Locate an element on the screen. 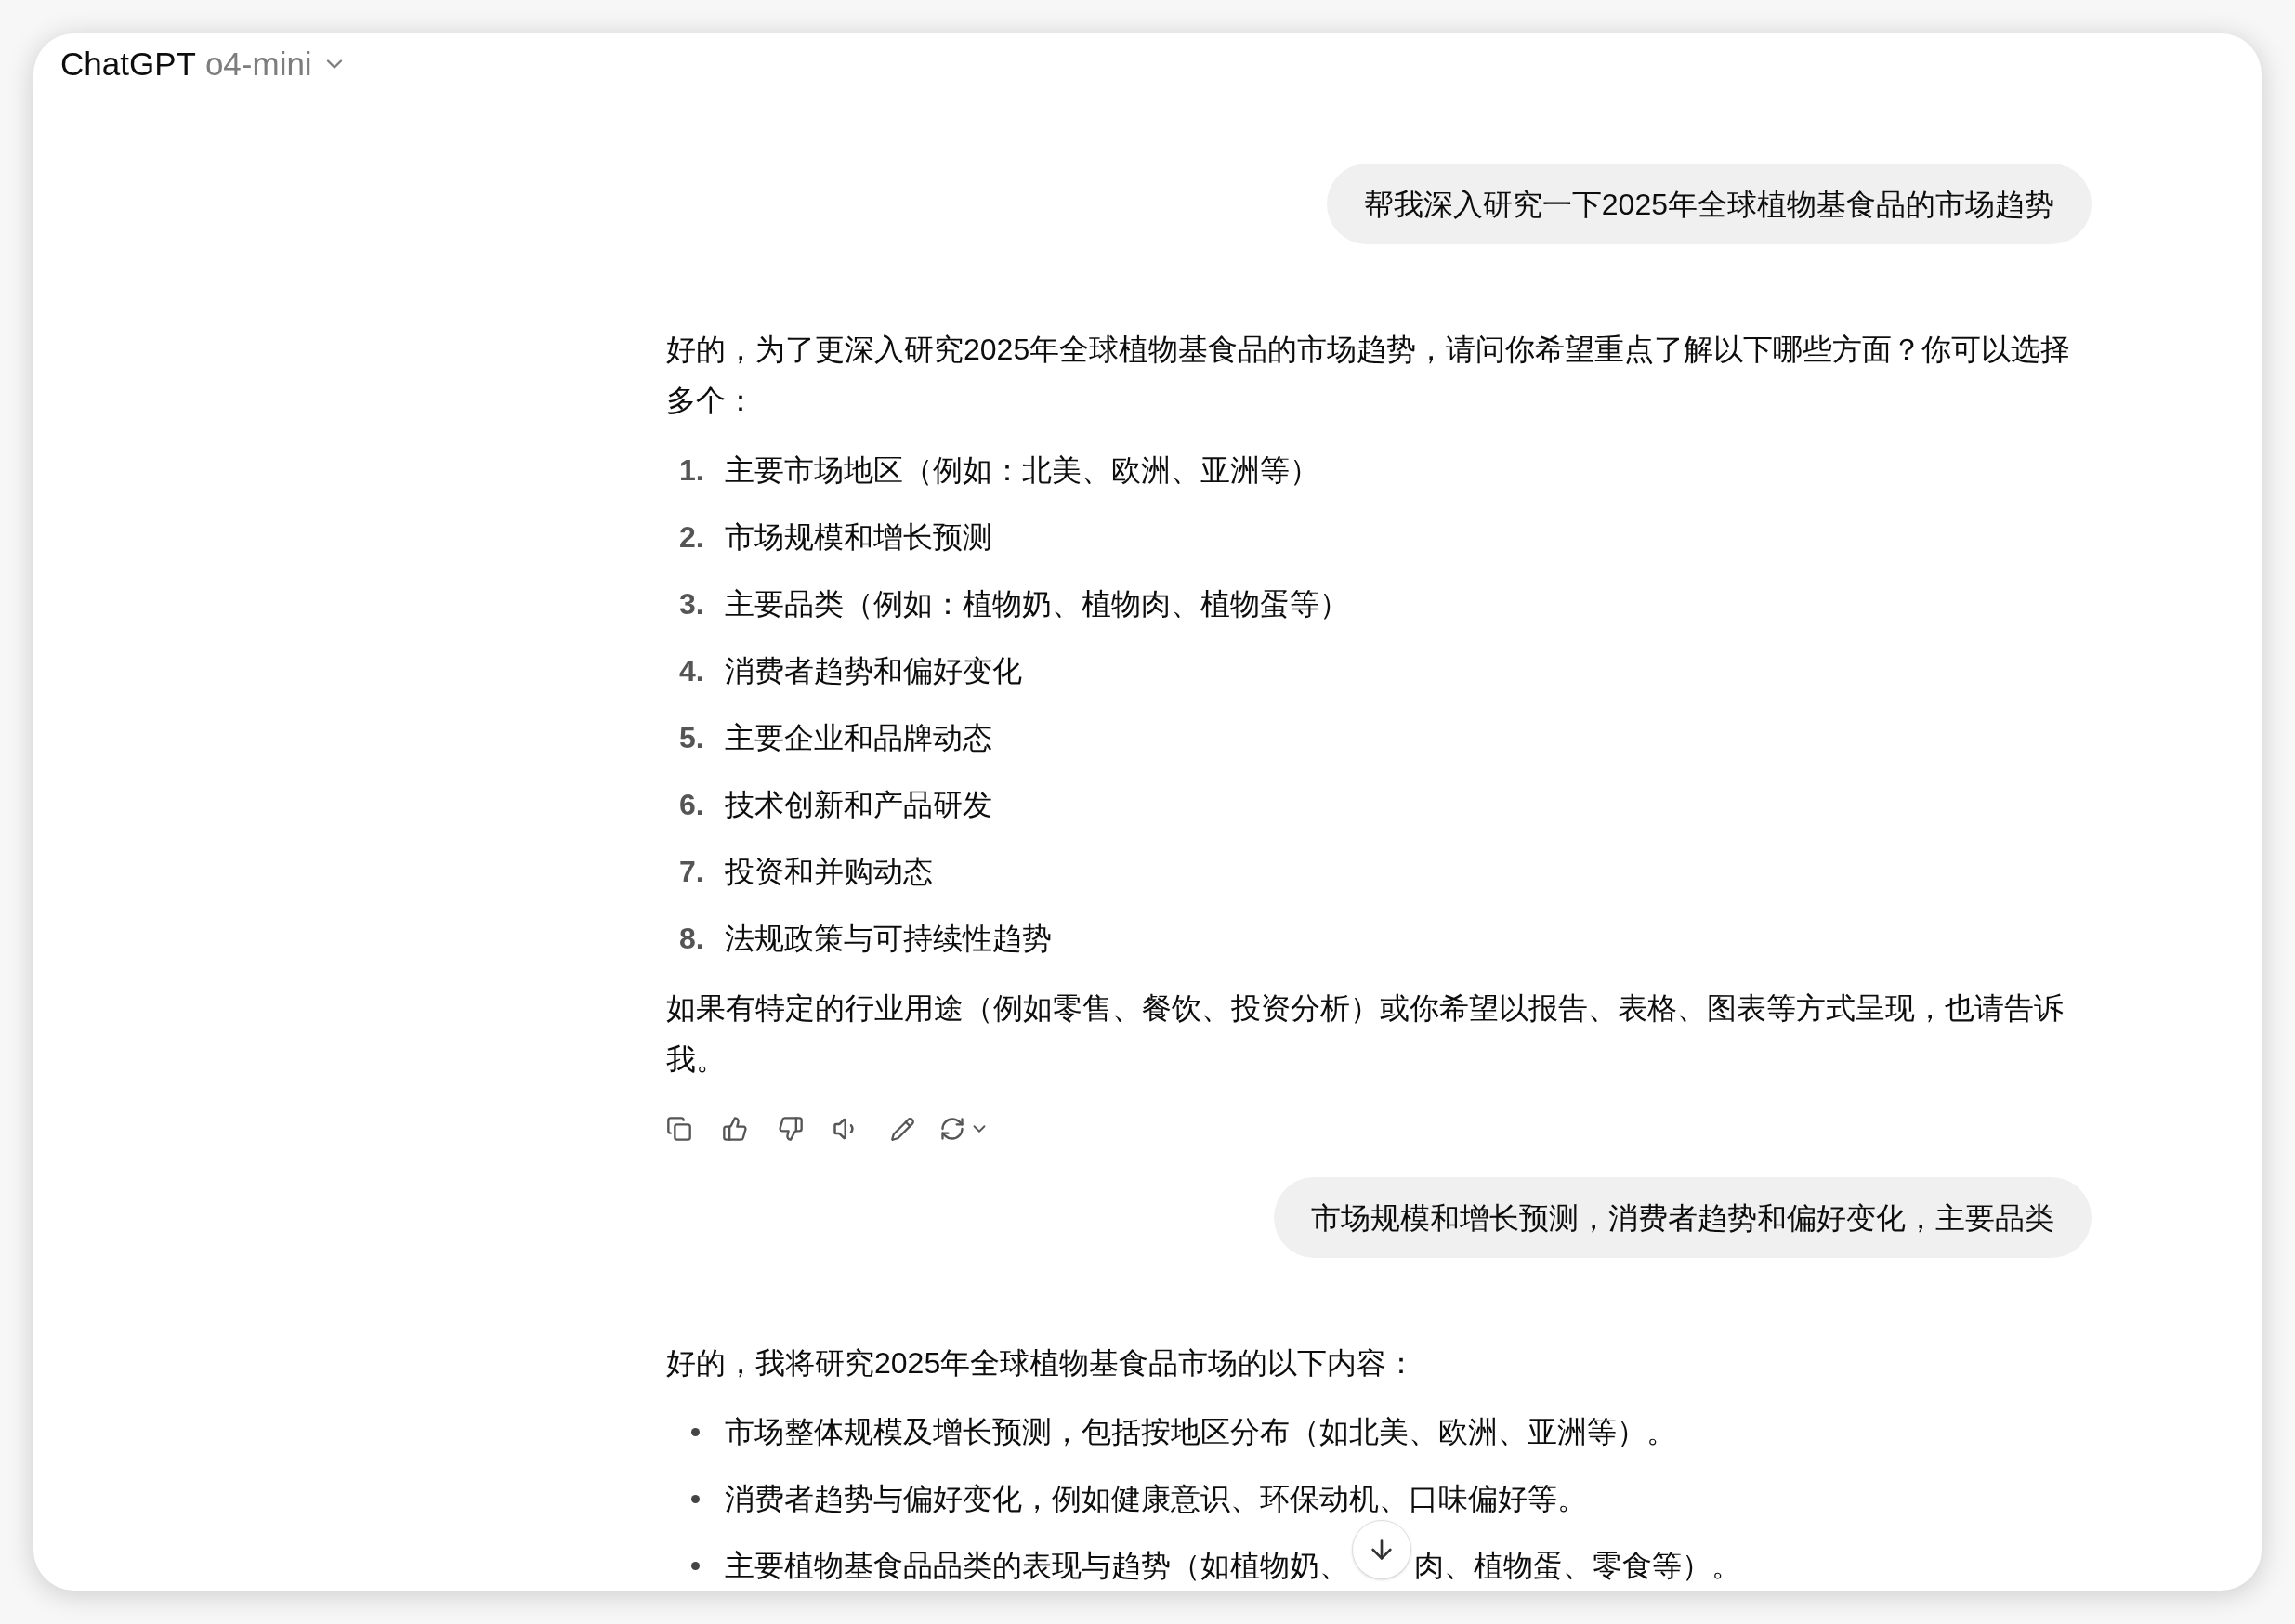 The height and width of the screenshot is (1624, 2295). list-item-text: 市场整体规模及增长预测，包括按地区分布（如北美、欧洲、亚洲等）。 is located at coordinates (1200, 1432).